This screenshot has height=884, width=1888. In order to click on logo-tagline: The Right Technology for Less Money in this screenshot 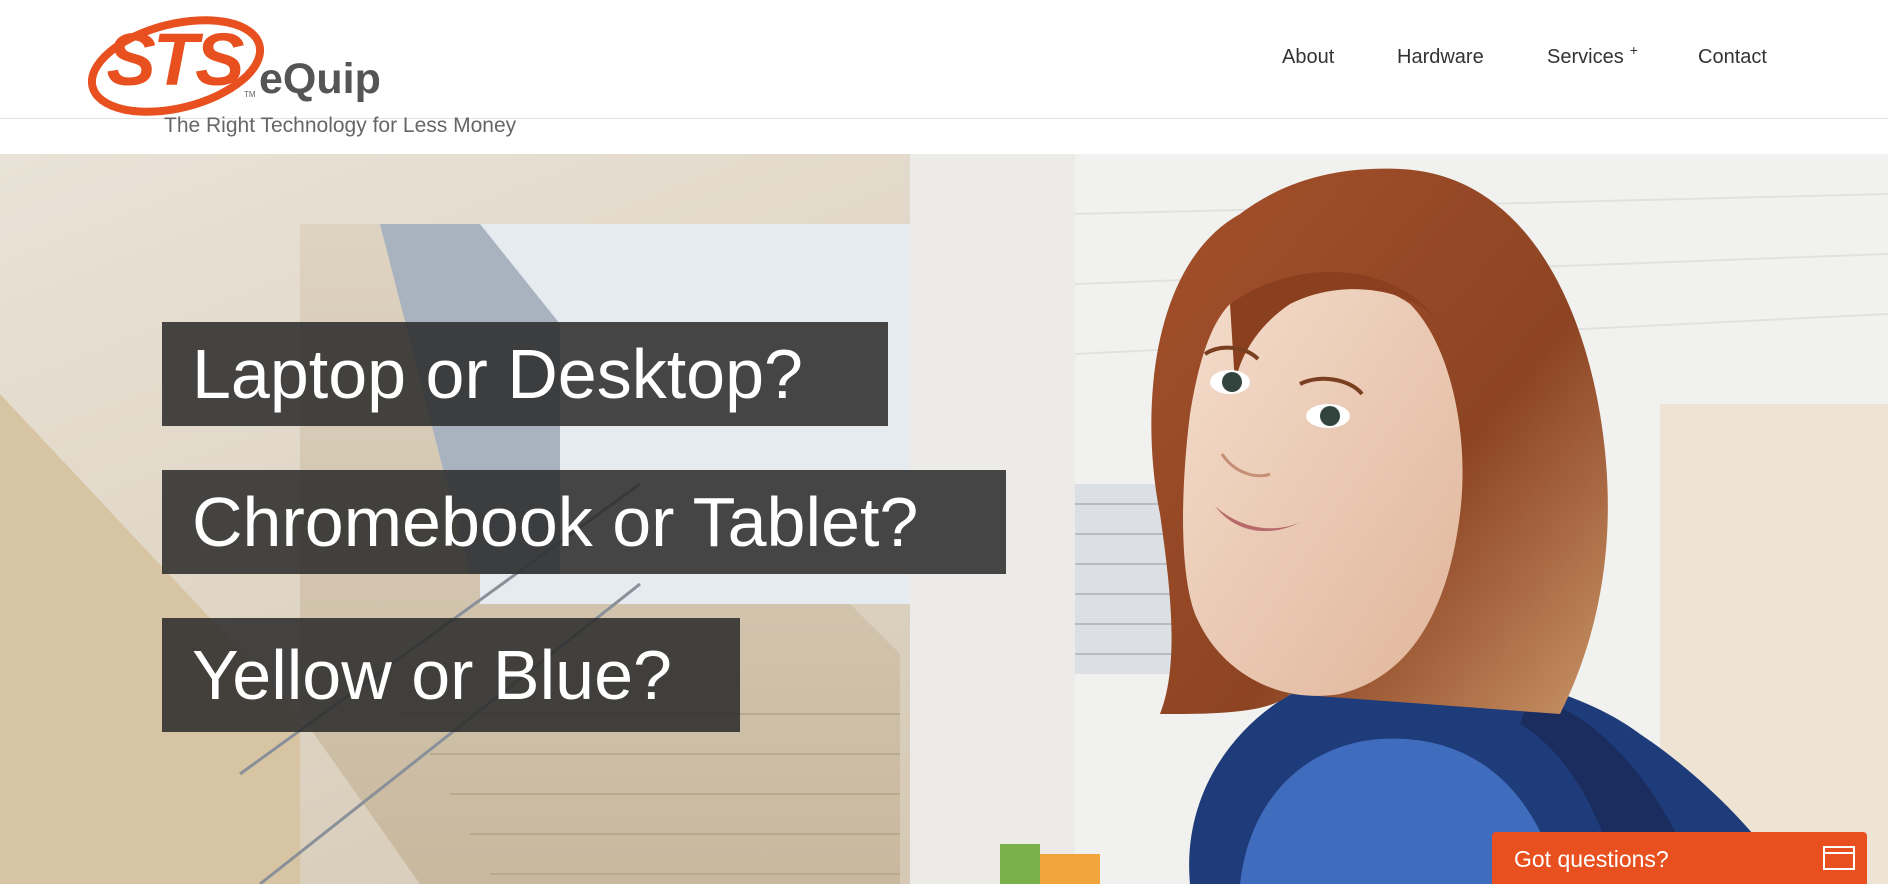, I will do `click(340, 125)`.